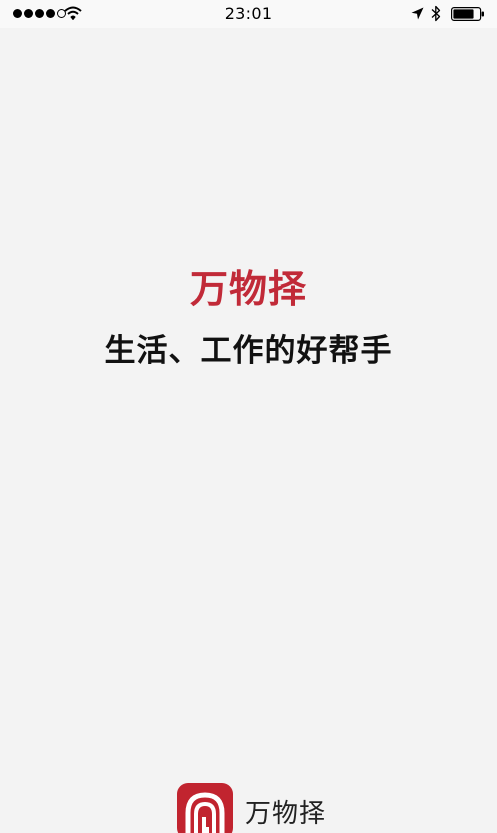  I want to click on location-arrow-icon, so click(417, 13).